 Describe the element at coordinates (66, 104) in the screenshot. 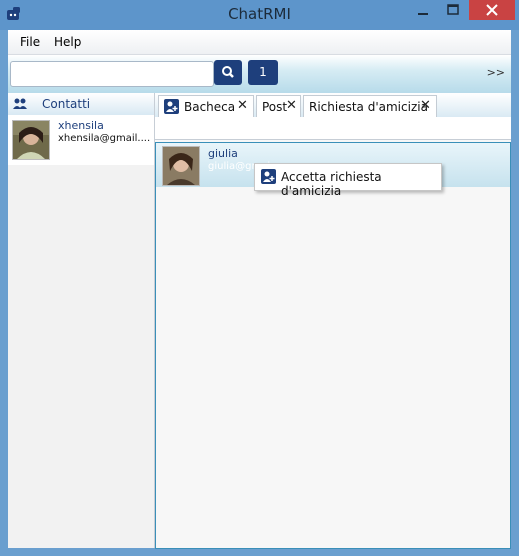

I see `contacts-title: Contatti` at that location.